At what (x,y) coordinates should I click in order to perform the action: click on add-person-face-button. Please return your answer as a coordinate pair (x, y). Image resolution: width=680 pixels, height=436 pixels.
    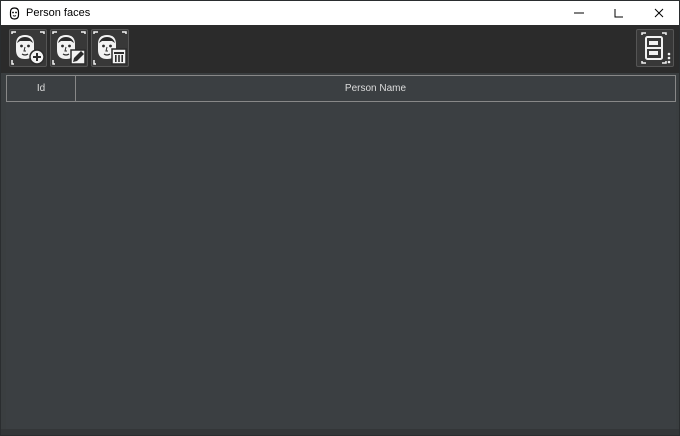
    Looking at the image, I should click on (28, 48).